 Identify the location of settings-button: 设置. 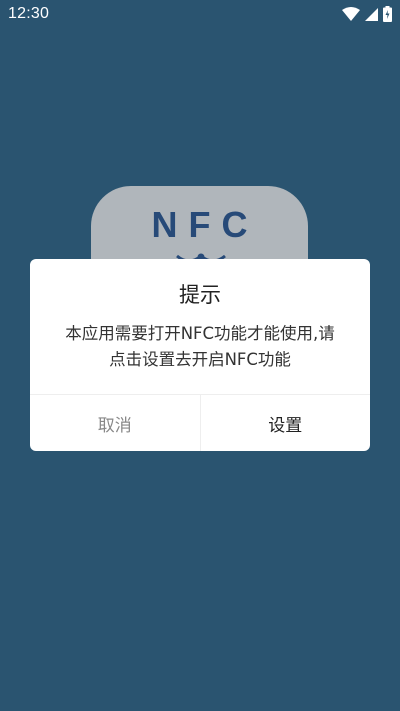
(286, 423).